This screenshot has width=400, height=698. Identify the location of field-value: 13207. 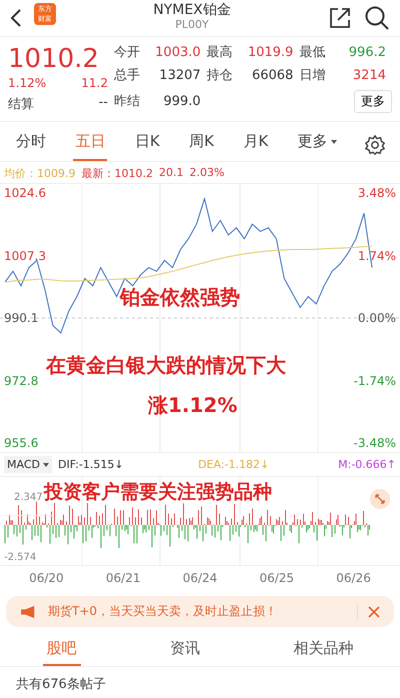
(180, 75).